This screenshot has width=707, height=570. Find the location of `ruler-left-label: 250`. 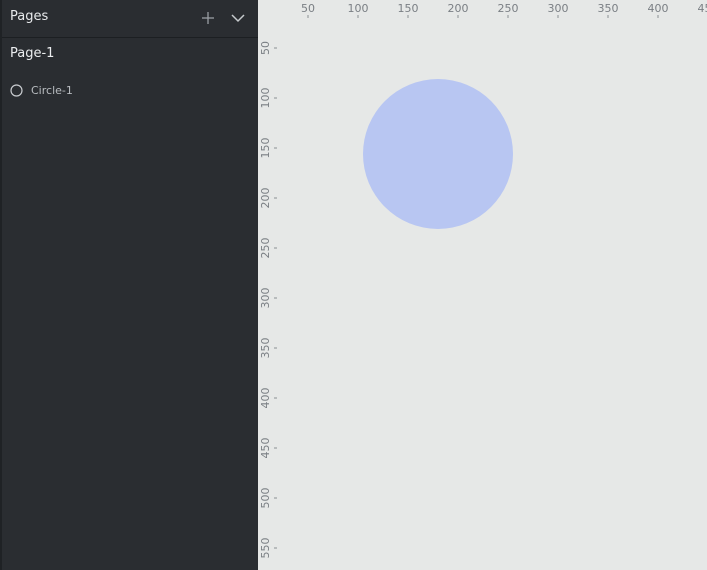

ruler-left-label: 250 is located at coordinates (265, 248).